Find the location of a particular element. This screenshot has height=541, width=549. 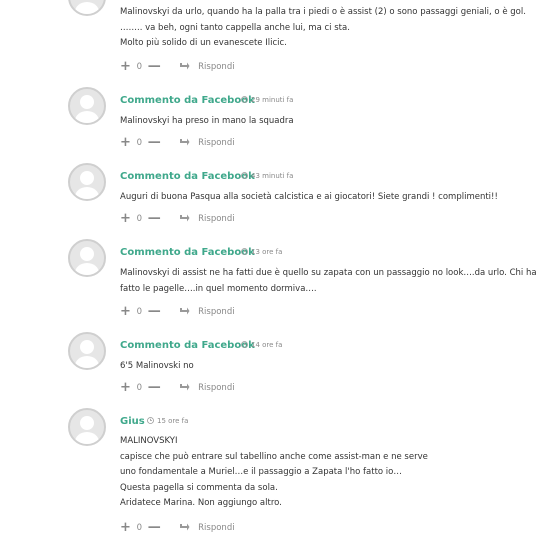

comment-author: Gius is located at coordinates (132, 421).